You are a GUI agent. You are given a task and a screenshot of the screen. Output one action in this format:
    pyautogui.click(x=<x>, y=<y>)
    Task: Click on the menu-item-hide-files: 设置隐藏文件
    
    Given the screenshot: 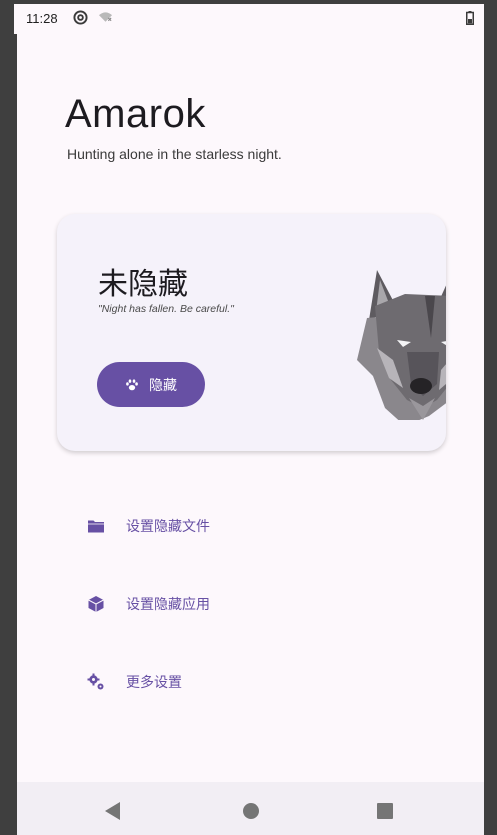 What is the action you would take?
    pyautogui.click(x=148, y=526)
    